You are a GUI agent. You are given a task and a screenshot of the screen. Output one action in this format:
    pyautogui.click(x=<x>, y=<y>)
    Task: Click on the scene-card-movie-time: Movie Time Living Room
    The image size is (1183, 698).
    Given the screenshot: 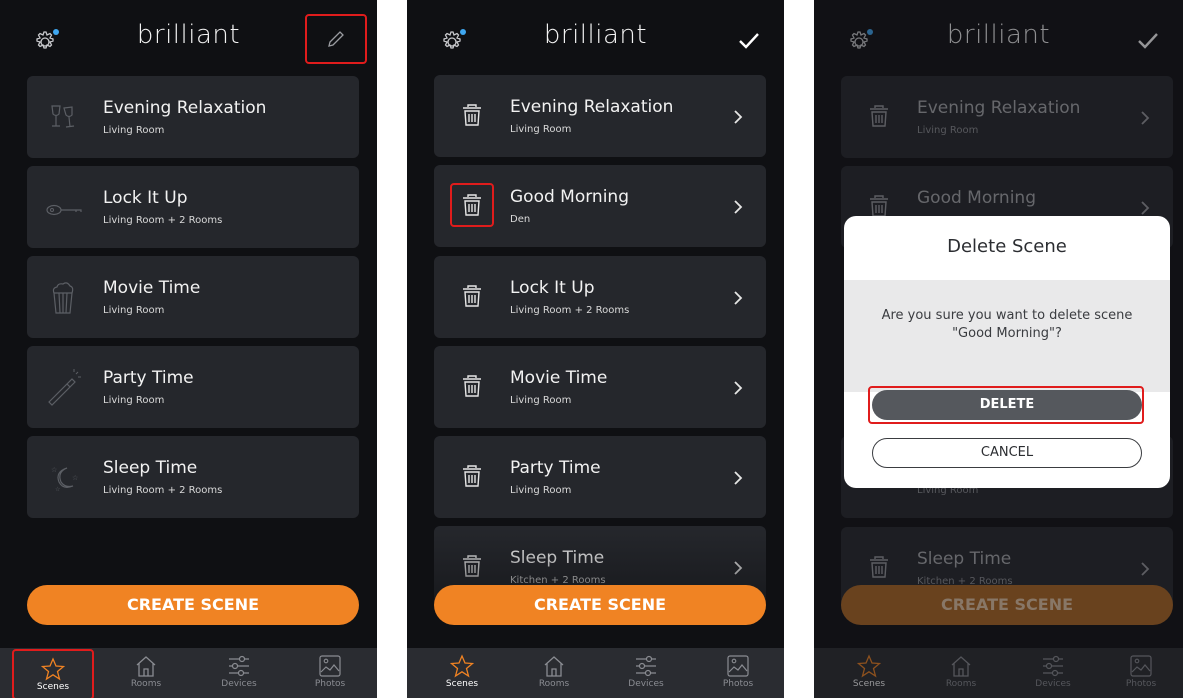 What is the action you would take?
    pyautogui.click(x=193, y=297)
    